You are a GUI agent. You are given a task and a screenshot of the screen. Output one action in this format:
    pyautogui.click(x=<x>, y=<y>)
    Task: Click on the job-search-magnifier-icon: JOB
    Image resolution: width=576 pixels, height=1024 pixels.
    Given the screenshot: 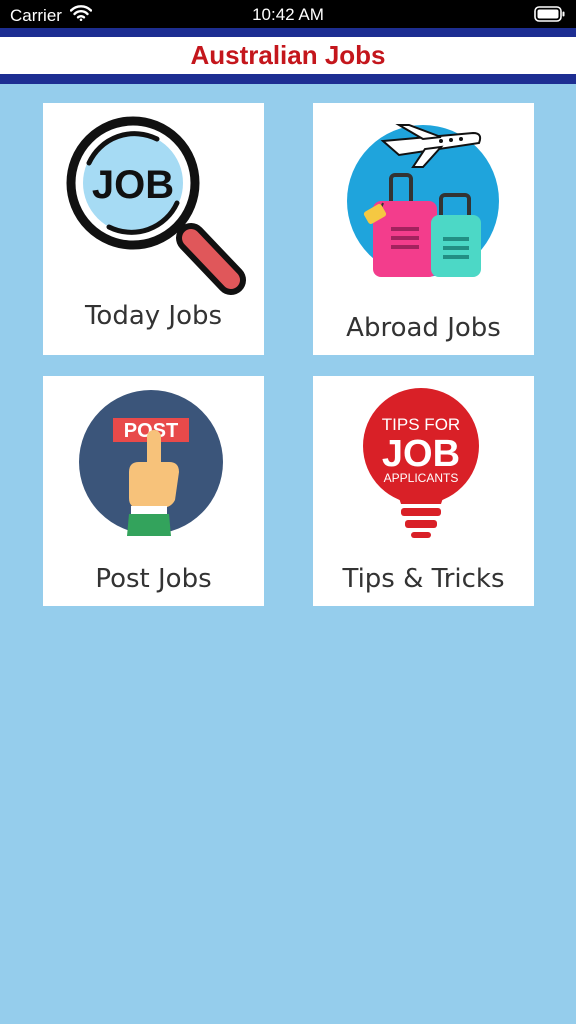 What is the action you would take?
    pyautogui.click(x=153, y=205)
    